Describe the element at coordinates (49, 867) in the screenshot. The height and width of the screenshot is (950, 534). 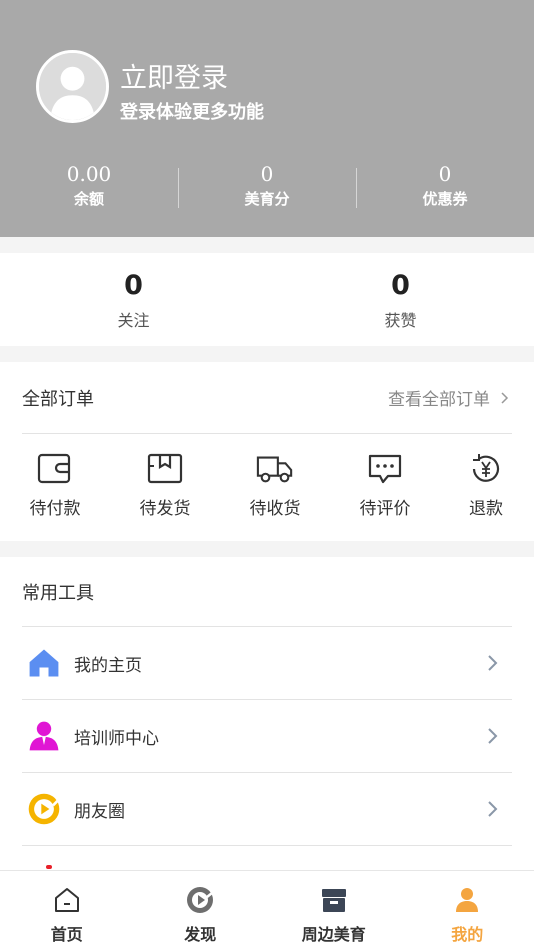
I see `next-tool-icon-partial` at that location.